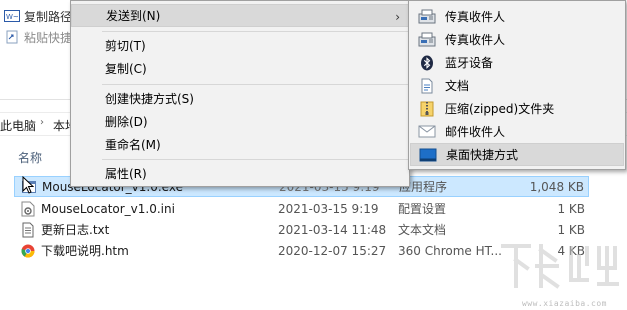 This screenshot has height=310, width=627. I want to click on copy-path-icon: W~, so click(12, 16).